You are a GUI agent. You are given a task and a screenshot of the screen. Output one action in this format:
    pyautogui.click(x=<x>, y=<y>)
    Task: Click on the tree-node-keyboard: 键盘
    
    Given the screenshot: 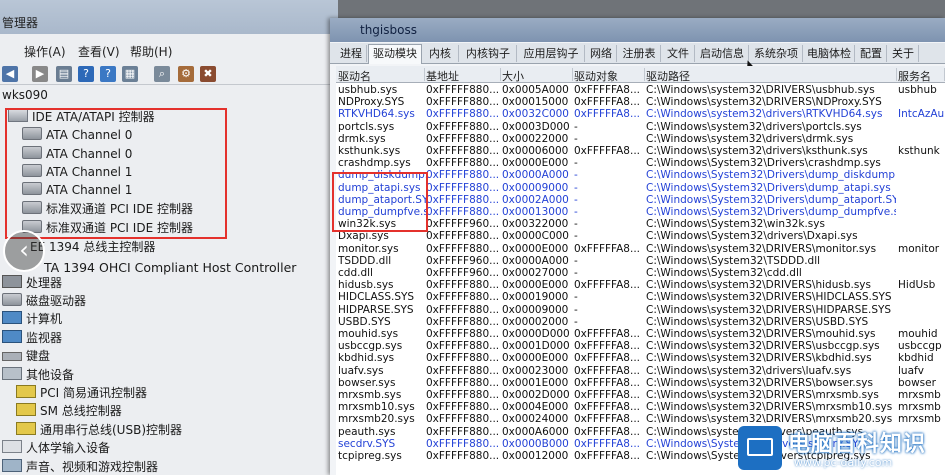 What is the action you would take?
    pyautogui.click(x=26, y=356)
    